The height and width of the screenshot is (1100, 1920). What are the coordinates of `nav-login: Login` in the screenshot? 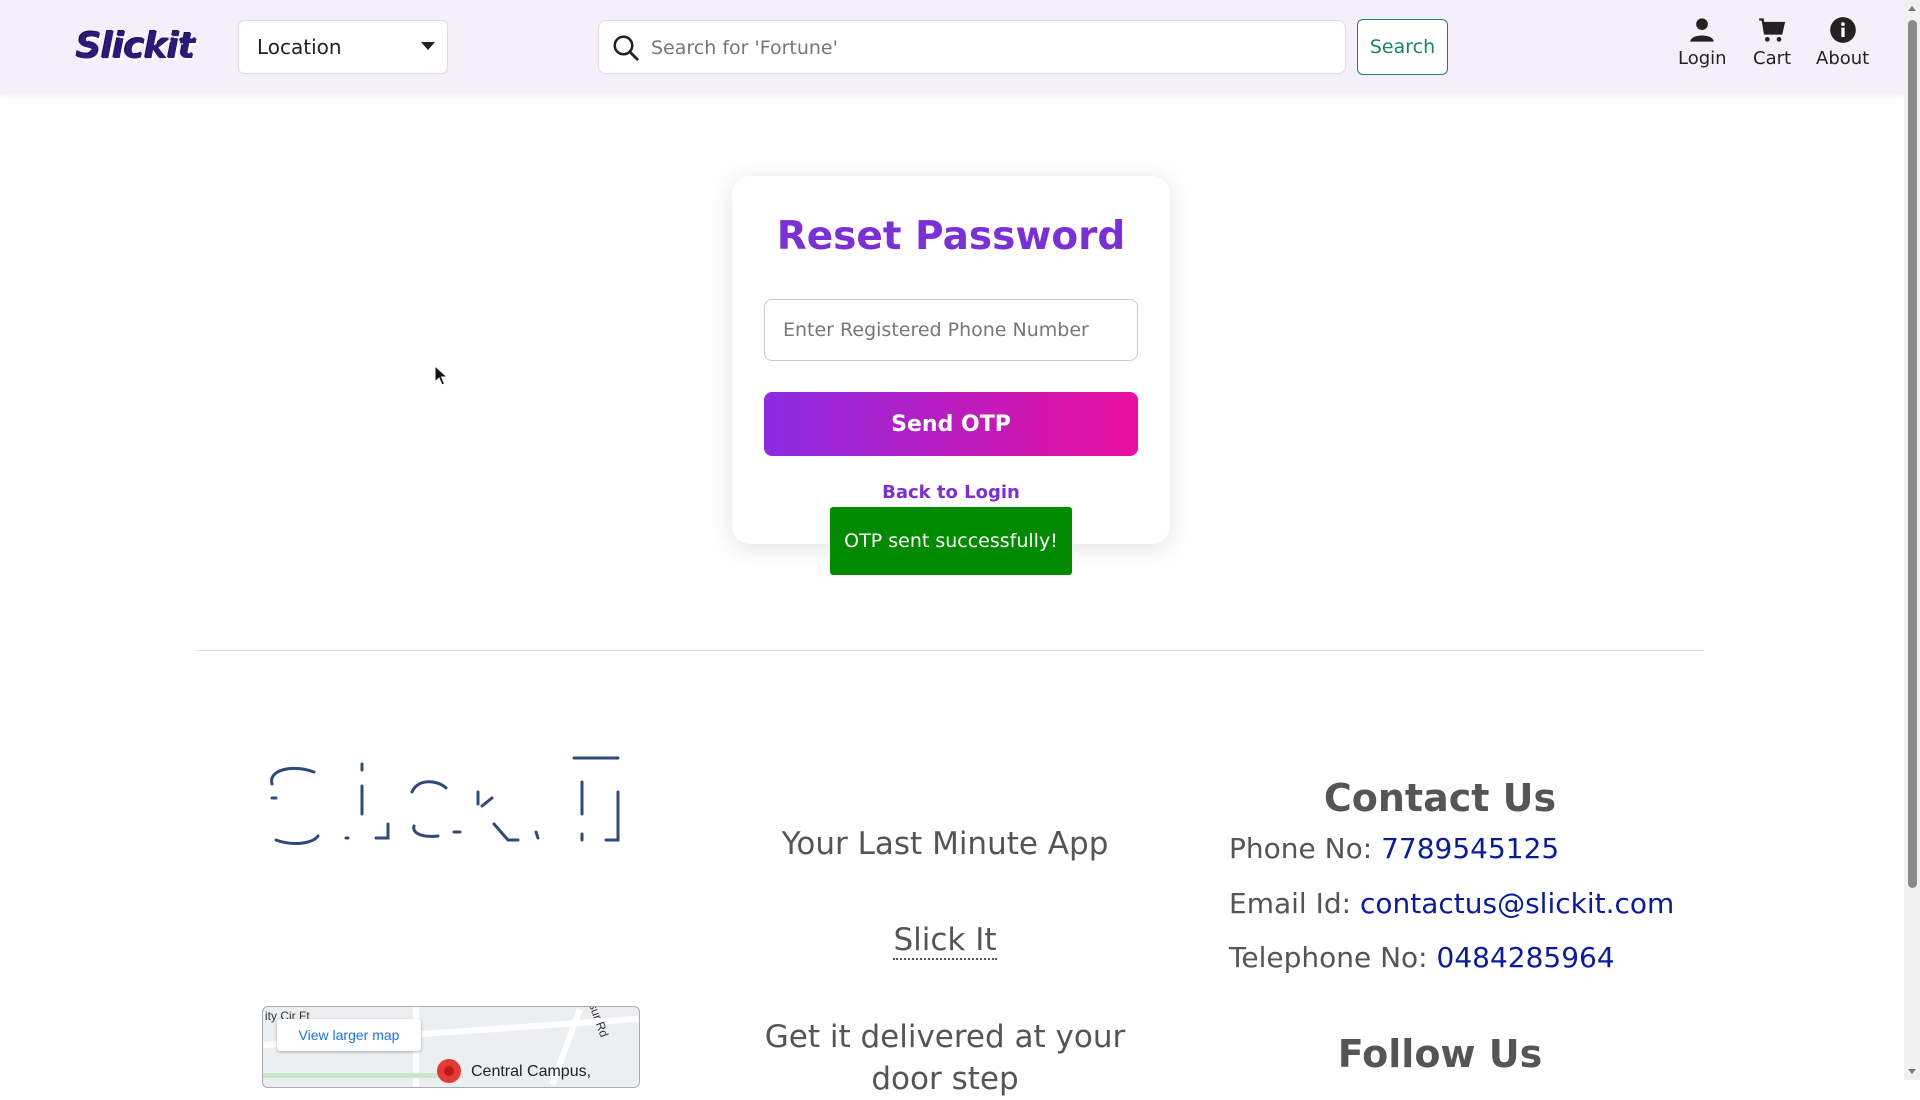 It's located at (1702, 42).